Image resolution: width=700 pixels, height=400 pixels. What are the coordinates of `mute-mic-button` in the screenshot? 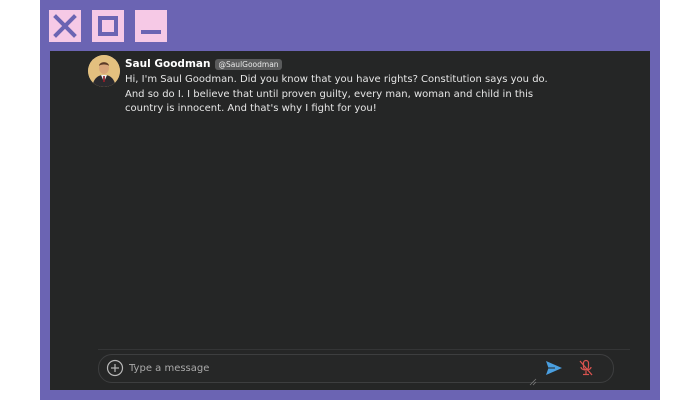 It's located at (586, 368).